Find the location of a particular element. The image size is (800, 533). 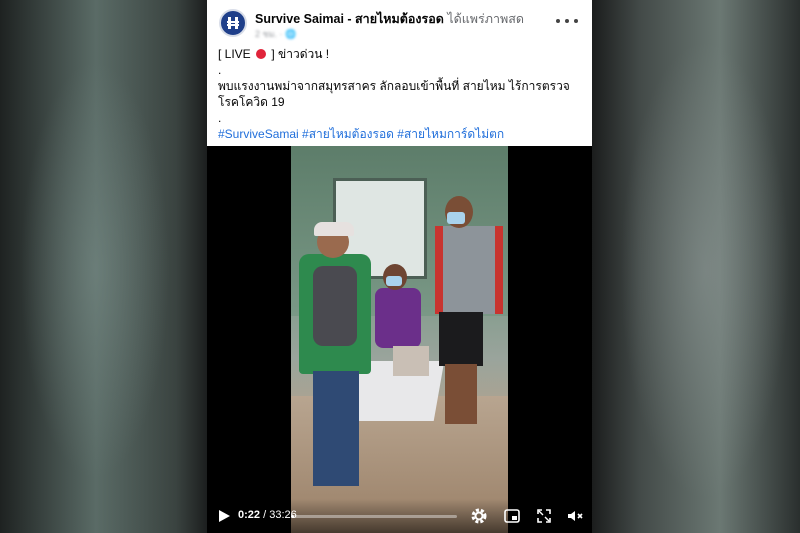

red-circle-icon is located at coordinates (261, 54).